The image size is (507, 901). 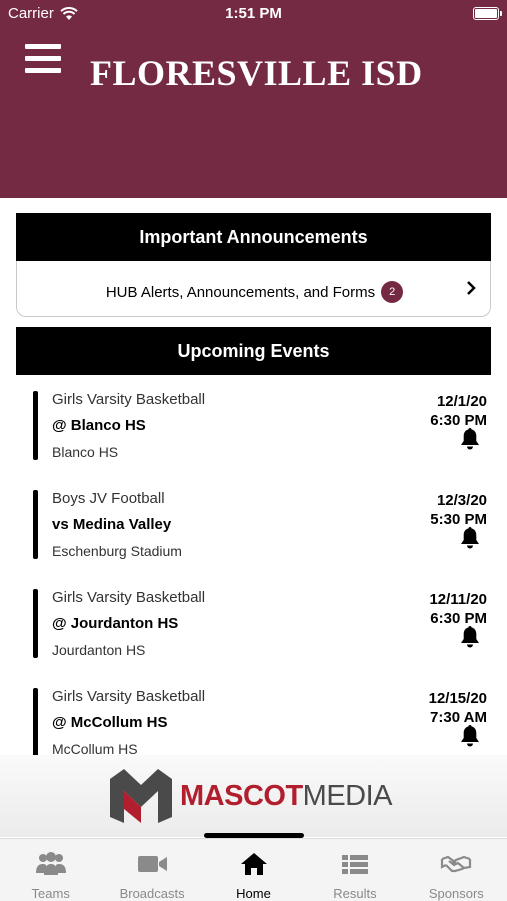 I want to click on m-logo-icon, so click(x=141, y=796).